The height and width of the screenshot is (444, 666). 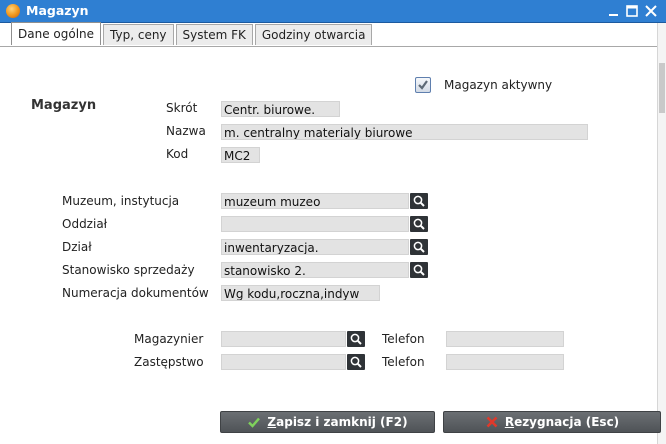 I want to click on scrollbar-thumb, so click(x=662, y=88).